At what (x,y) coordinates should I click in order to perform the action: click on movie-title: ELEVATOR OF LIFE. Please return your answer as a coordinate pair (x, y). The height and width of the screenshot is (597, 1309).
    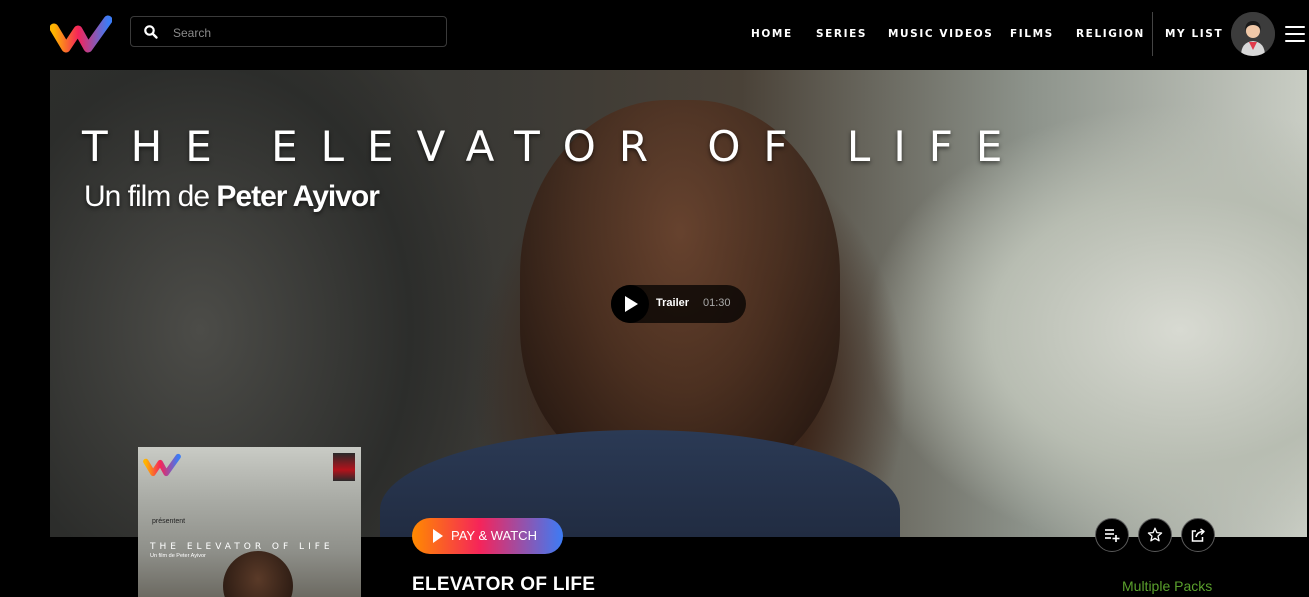
    Looking at the image, I should click on (504, 584).